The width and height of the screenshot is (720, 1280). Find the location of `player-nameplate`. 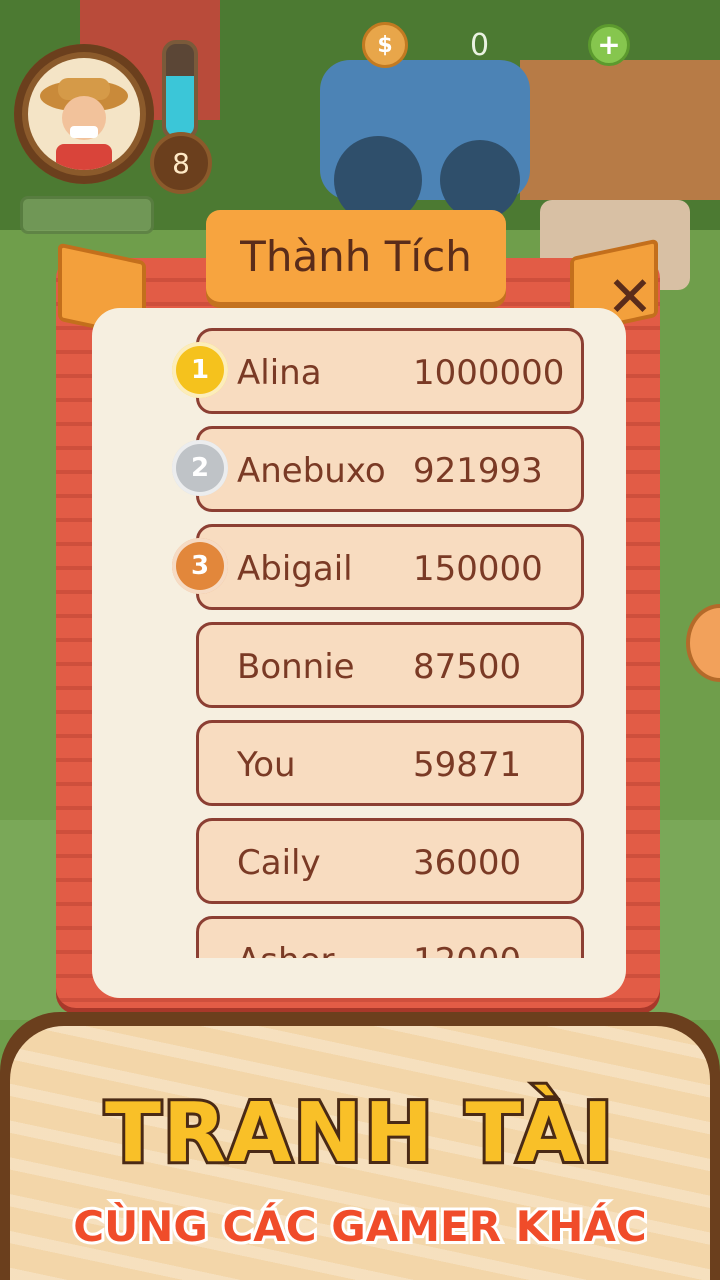

player-nameplate is located at coordinates (87, 215).